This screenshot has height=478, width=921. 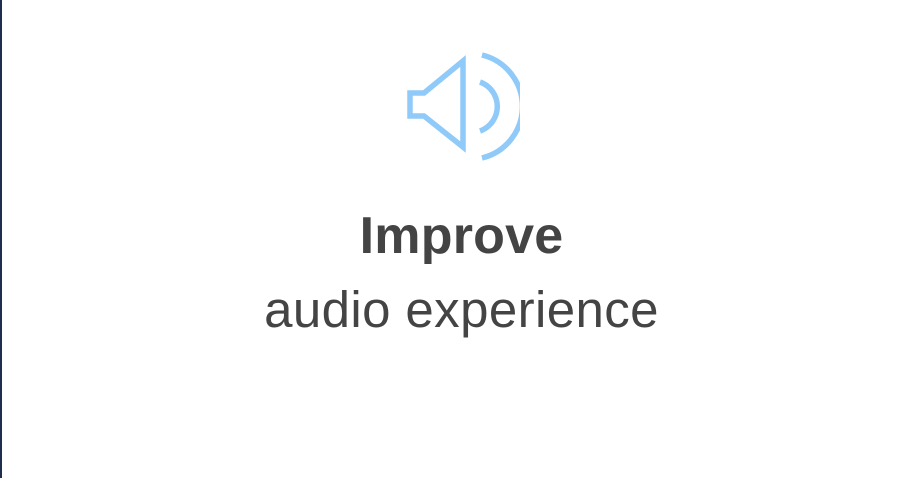 What do you see at coordinates (463, 107) in the screenshot?
I see `speaker-volume-icon` at bounding box center [463, 107].